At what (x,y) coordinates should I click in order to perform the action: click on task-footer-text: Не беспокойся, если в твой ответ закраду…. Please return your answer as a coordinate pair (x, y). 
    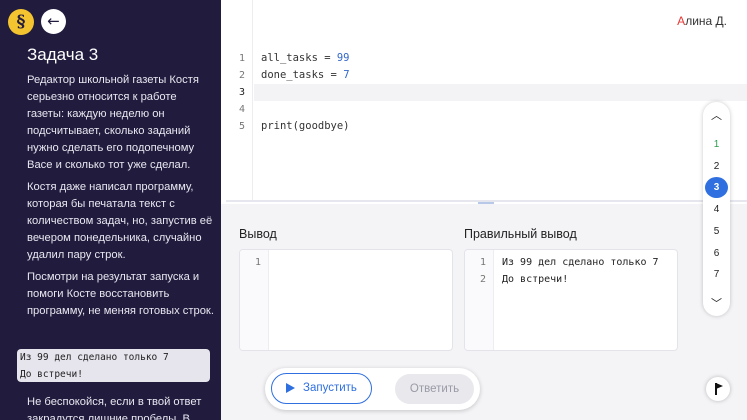
    Looking at the image, I should click on (114, 408).